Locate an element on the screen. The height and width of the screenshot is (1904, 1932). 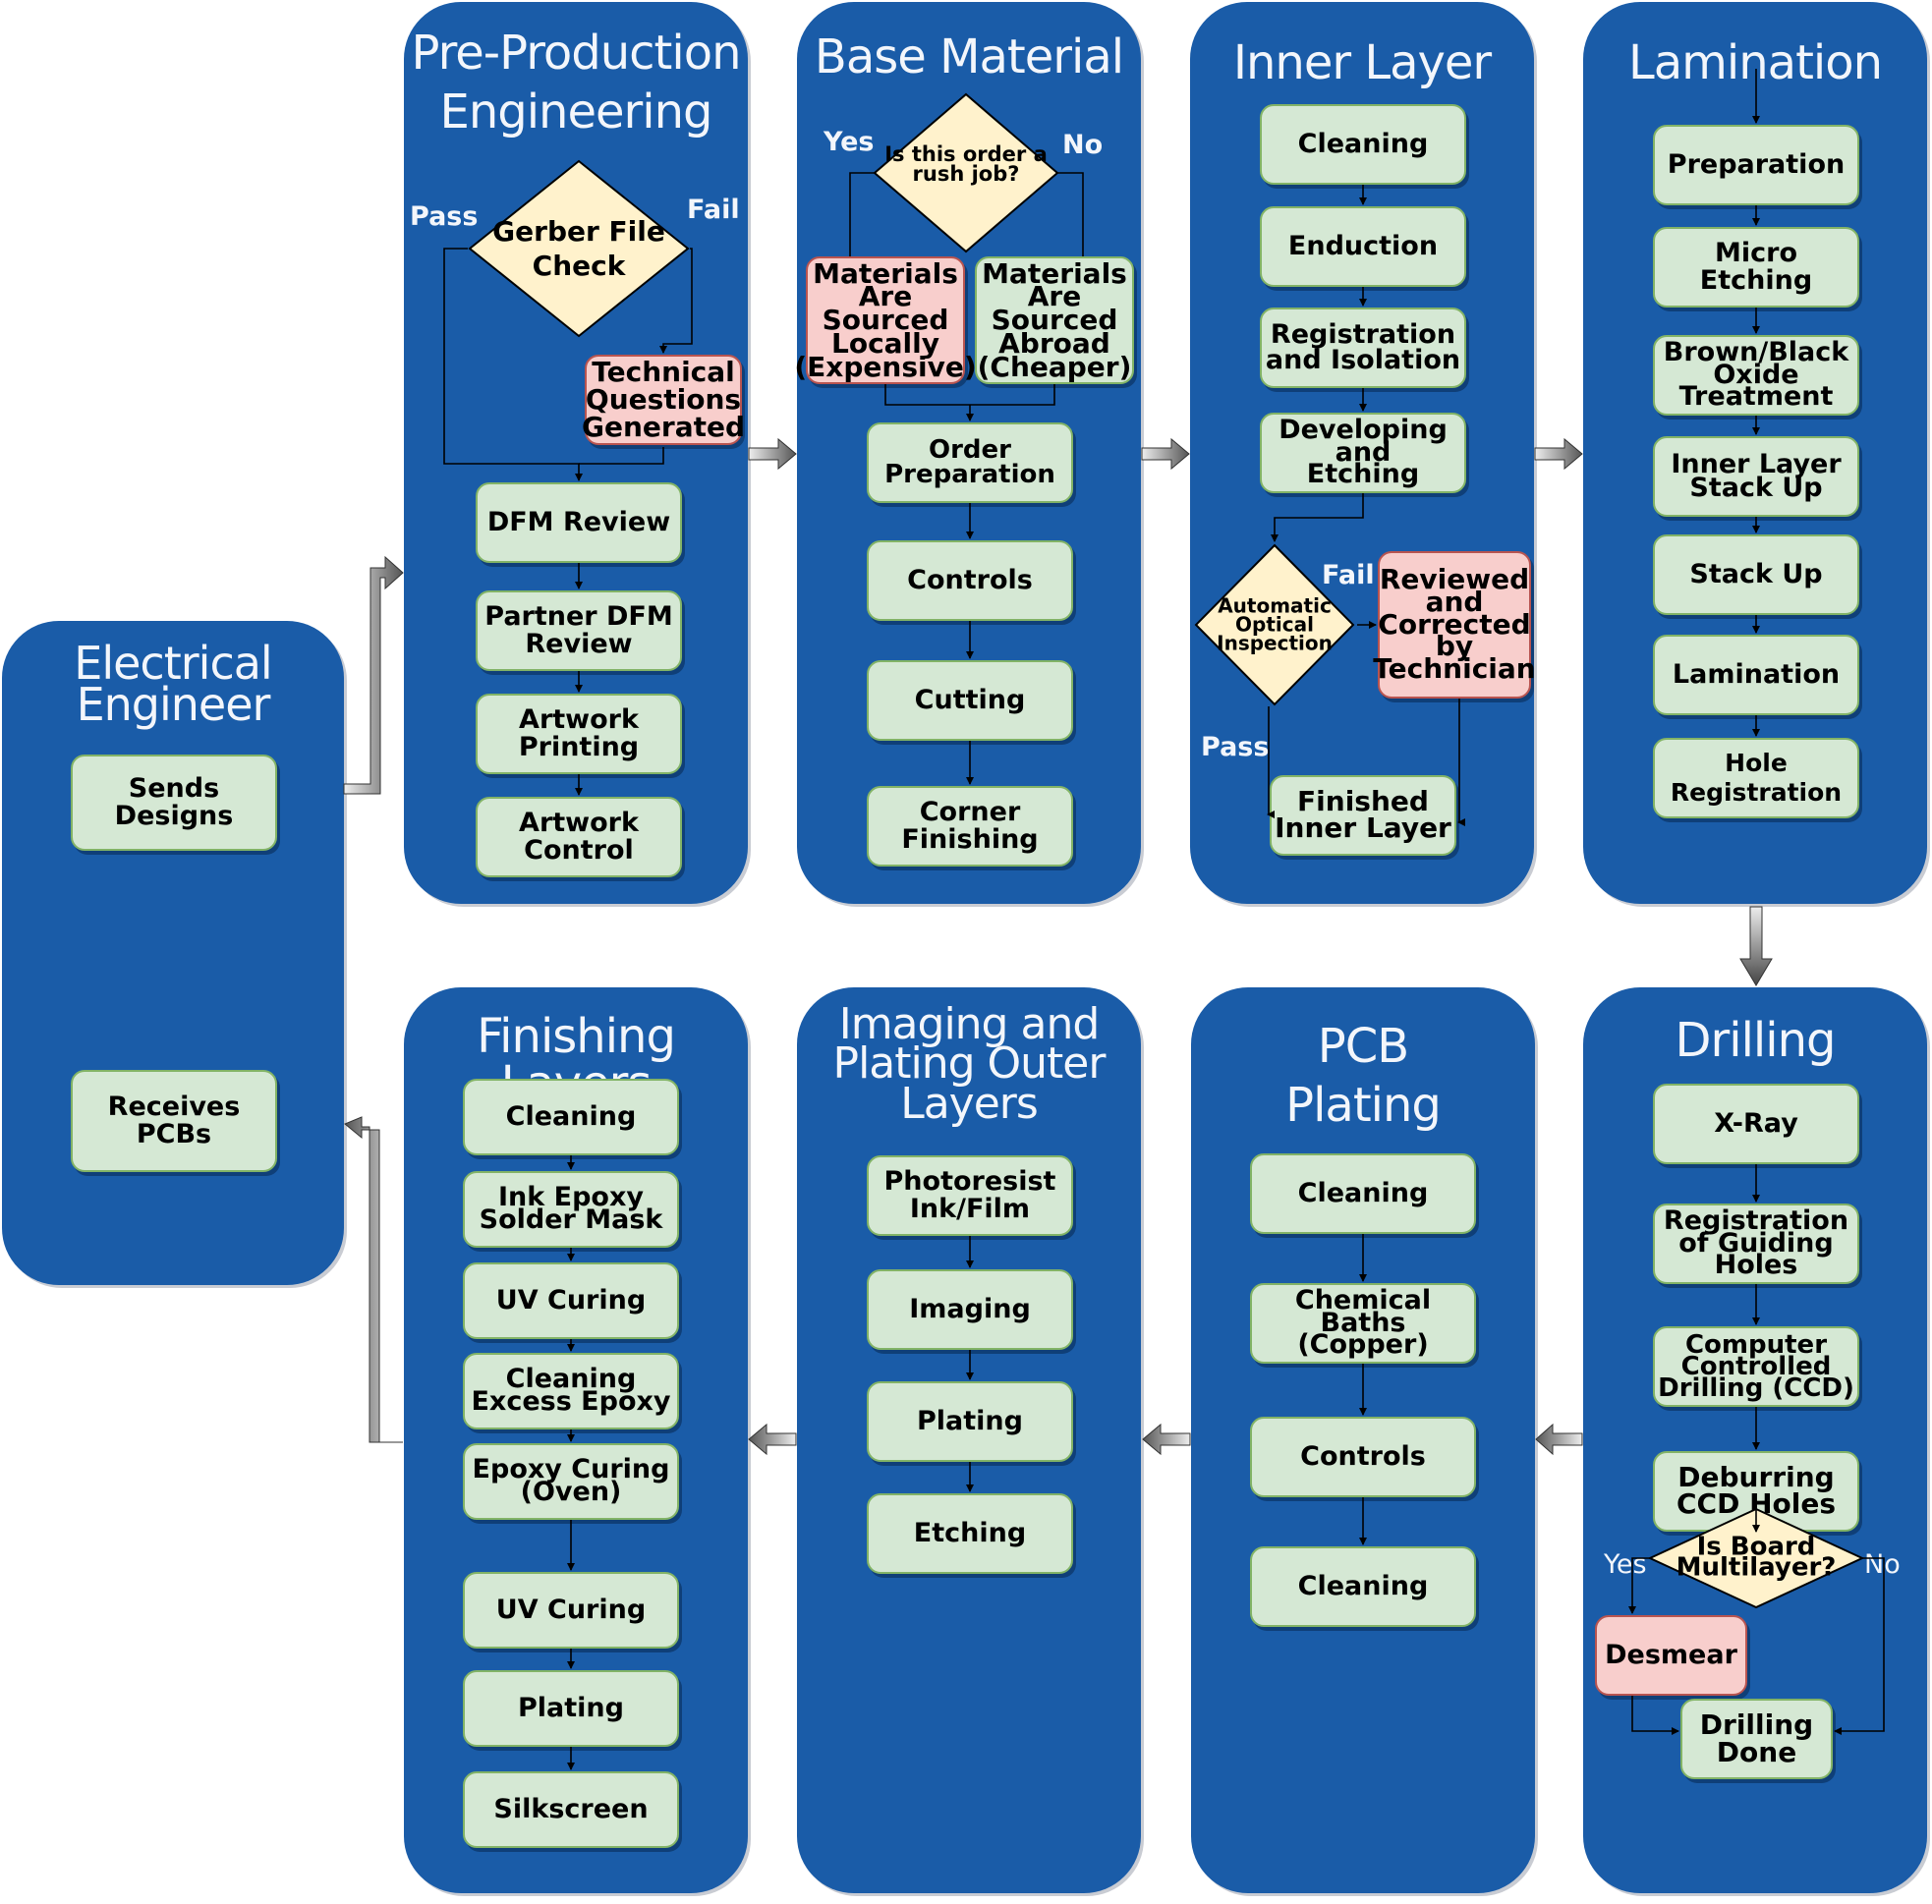
lane-title: Base Material is located at coordinates (969, 56).